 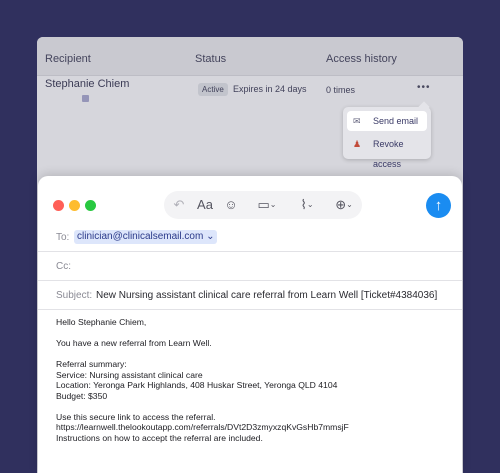 I want to click on recipient-address: clinician@clinicalsemail.com, so click(x=140, y=236).